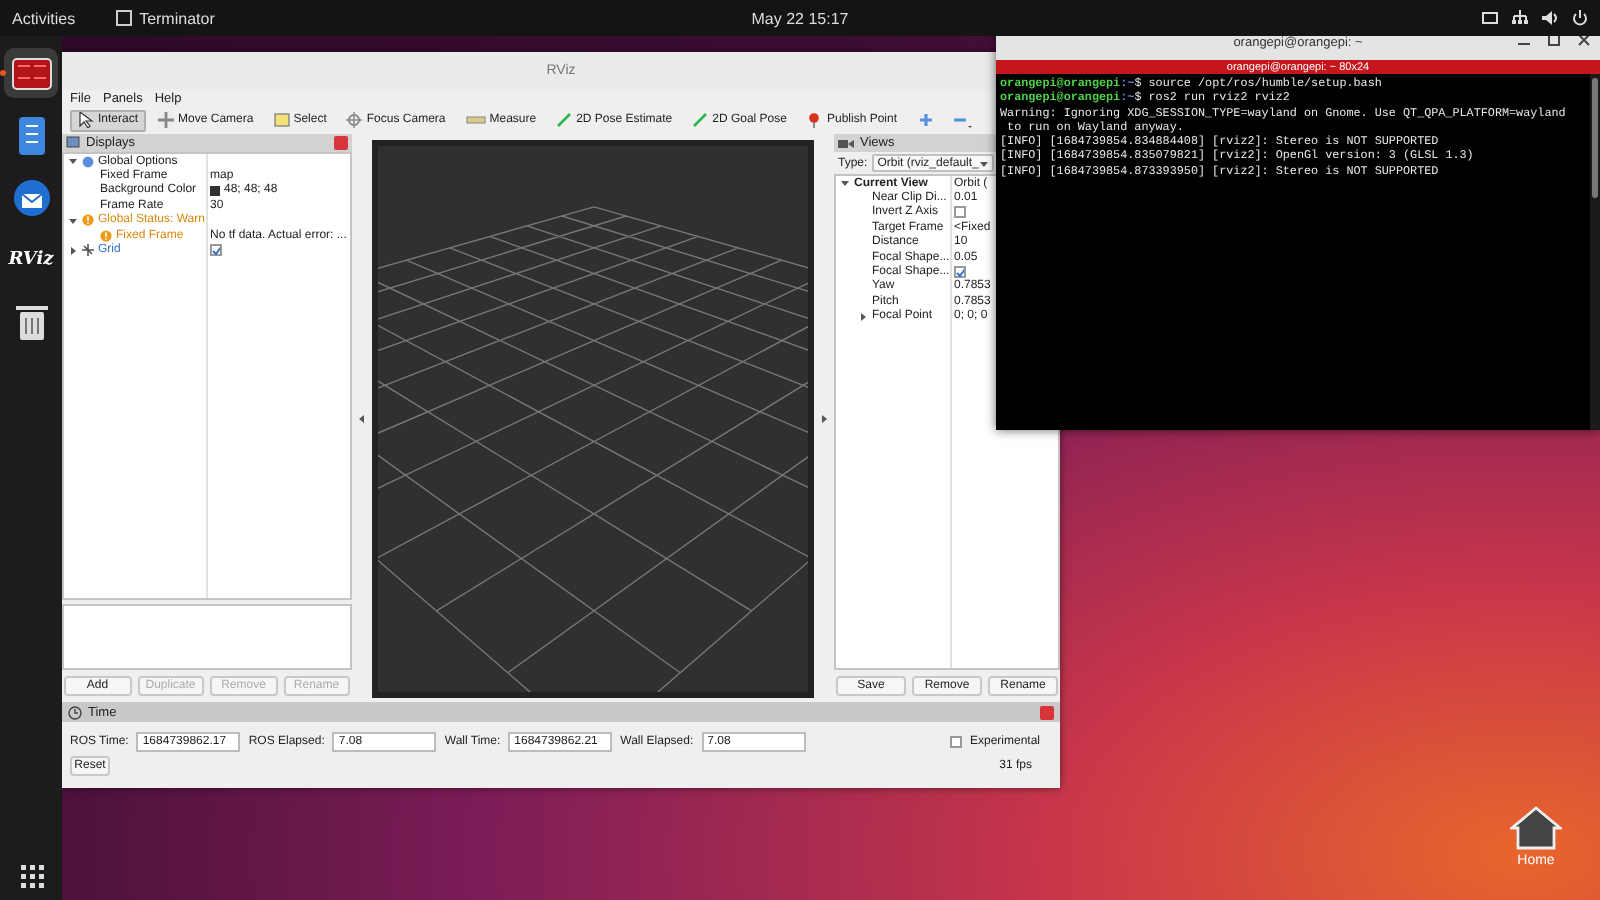 This screenshot has width=1600, height=900. I want to click on network-icon, so click(1520, 18).